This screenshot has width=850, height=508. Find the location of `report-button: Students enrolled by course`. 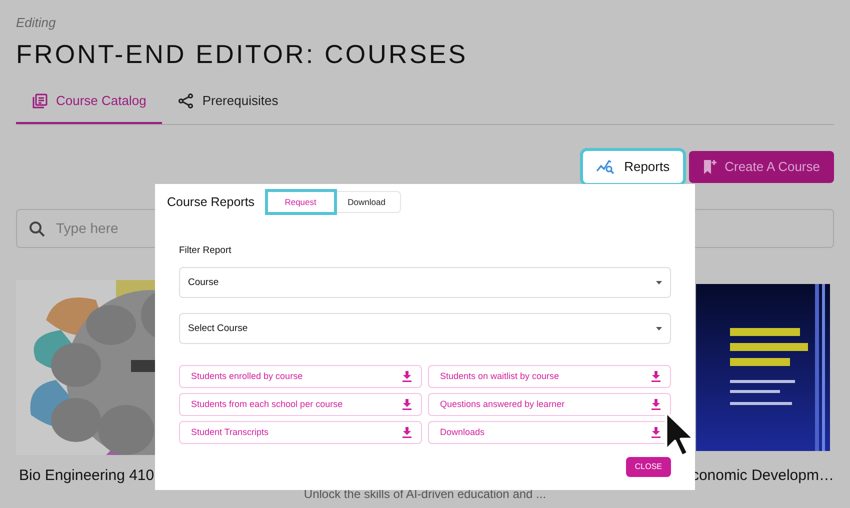

report-button: Students enrolled by course is located at coordinates (300, 376).